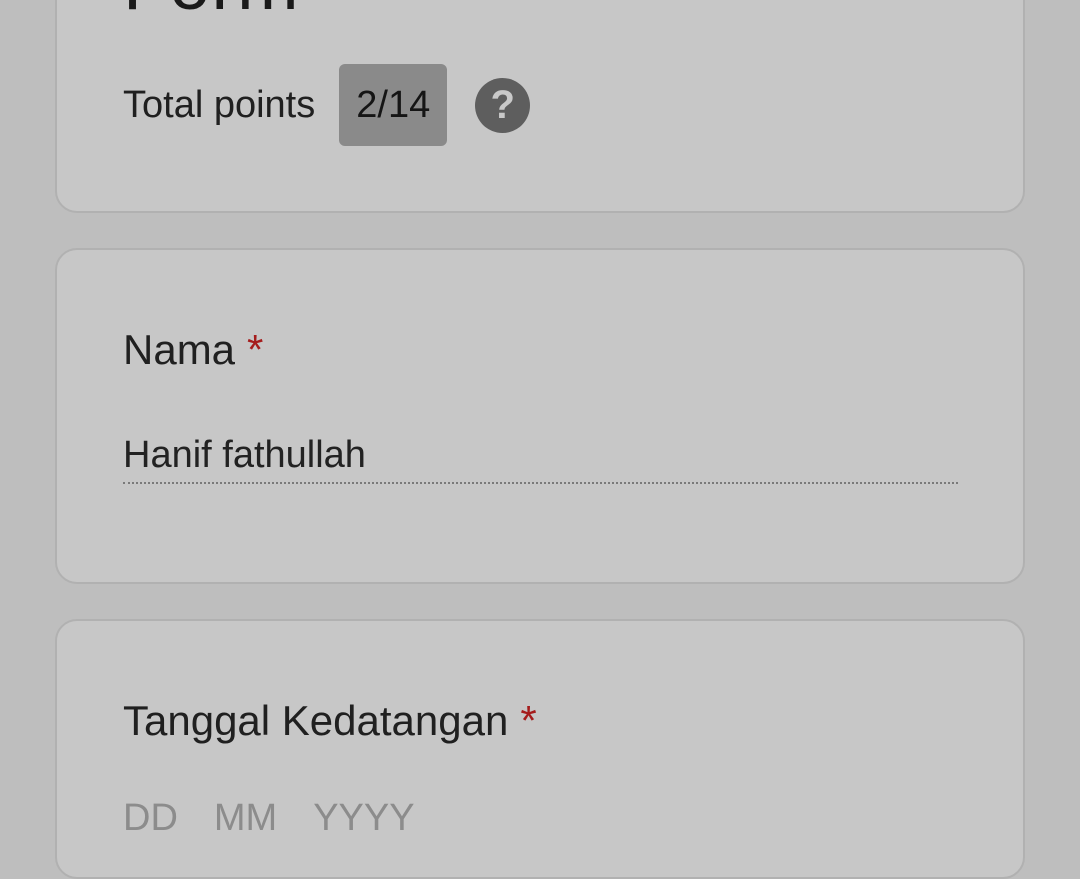 This screenshot has width=1080, height=879. I want to click on date-year-placeholder: YYYY, so click(363, 818).